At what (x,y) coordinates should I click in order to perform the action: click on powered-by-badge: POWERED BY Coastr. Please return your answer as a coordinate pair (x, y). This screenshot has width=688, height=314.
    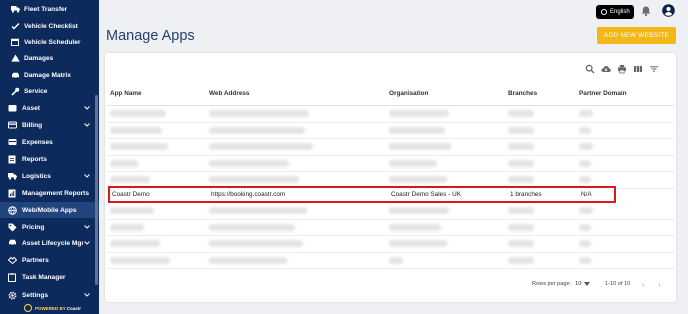
    Looking at the image, I should click on (52, 308).